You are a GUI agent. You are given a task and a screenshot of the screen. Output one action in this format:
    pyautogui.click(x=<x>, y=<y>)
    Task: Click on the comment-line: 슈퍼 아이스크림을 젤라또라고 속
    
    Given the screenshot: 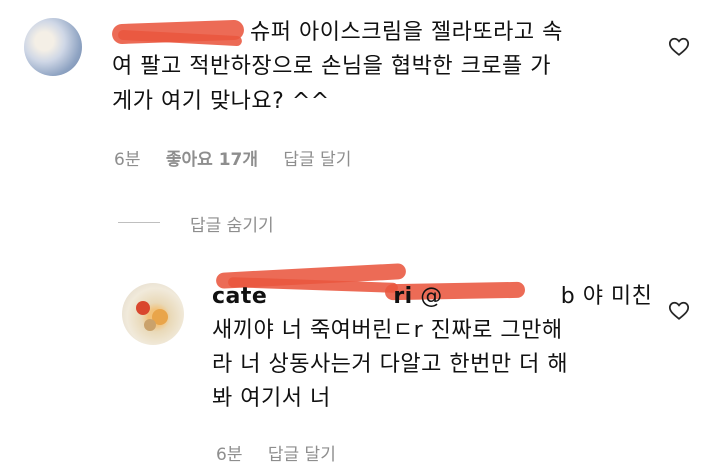 What is the action you would take?
    pyautogui.click(x=406, y=32)
    